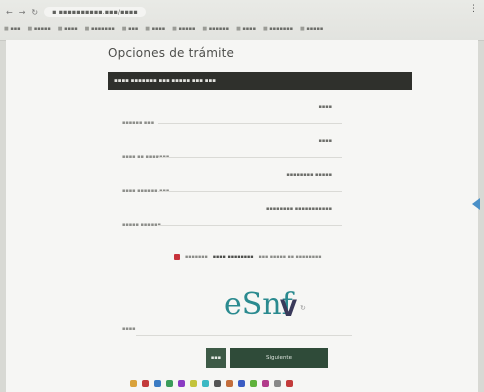 The height and width of the screenshot is (392, 484). What do you see at coordinates (129, 329) in the screenshot?
I see `captcha-input-label: ▪▪▪▪` at bounding box center [129, 329].